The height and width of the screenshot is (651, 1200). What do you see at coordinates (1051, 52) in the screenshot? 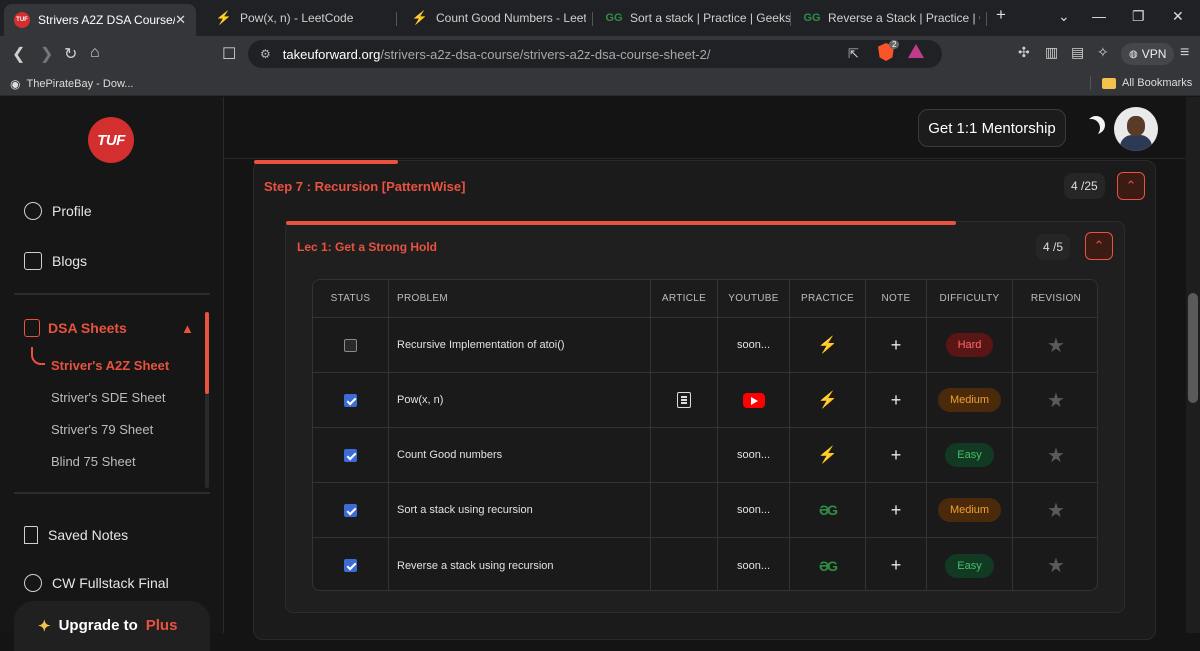
I see `sidebar-toggle-icon: ▥` at bounding box center [1051, 52].